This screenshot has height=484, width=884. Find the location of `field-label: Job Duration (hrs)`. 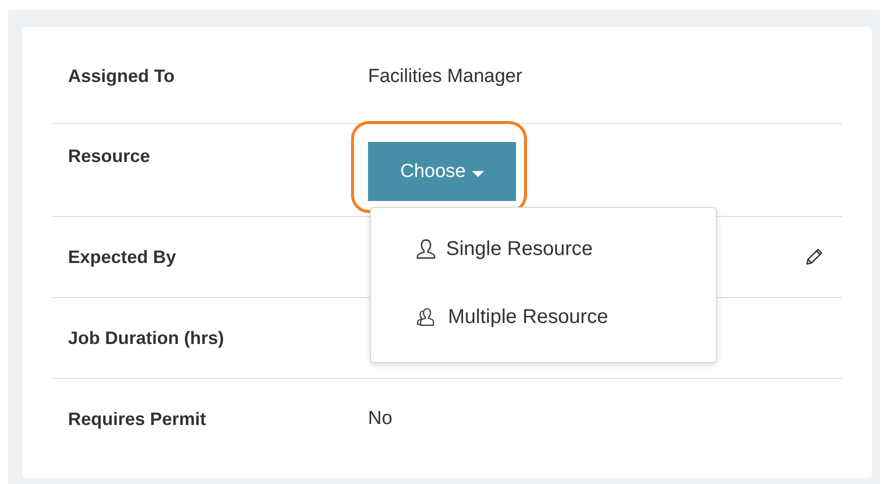

field-label: Job Duration (hrs) is located at coordinates (146, 338).